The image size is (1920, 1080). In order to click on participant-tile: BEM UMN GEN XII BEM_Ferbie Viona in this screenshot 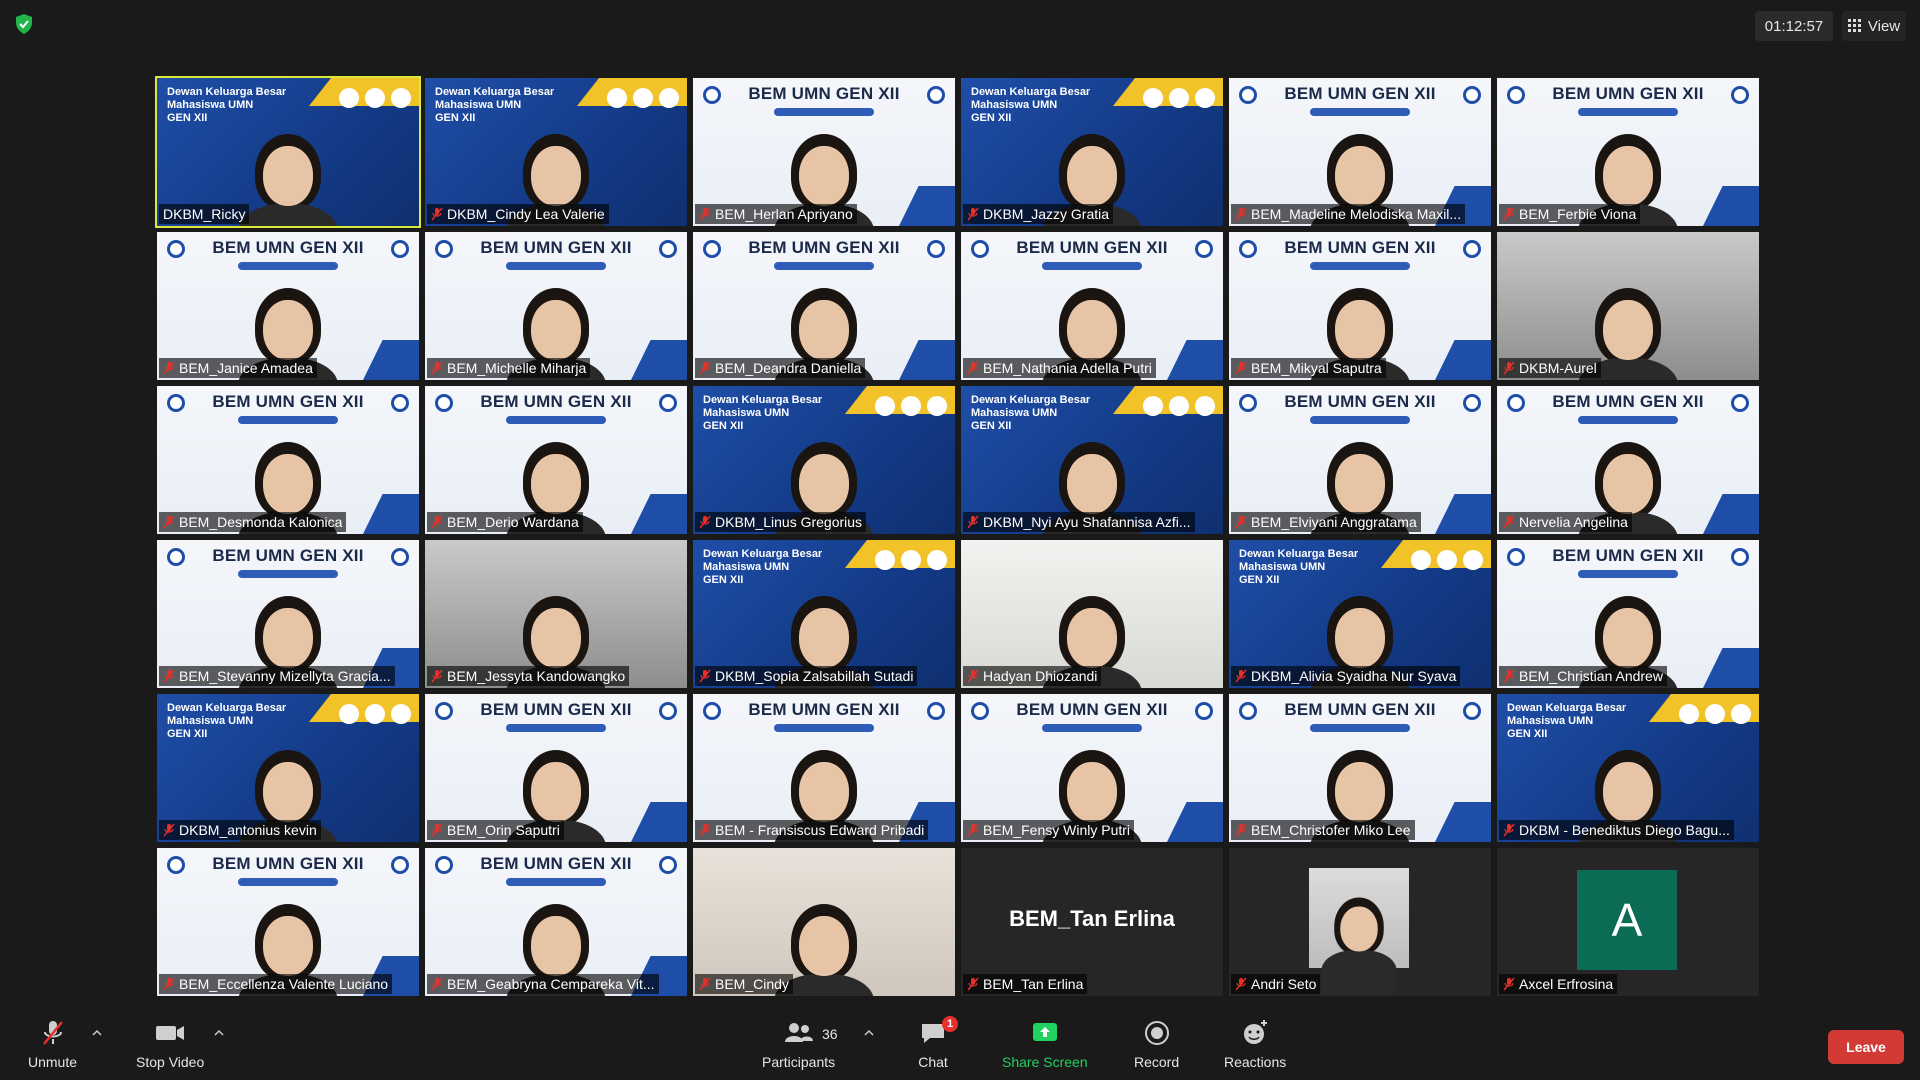, I will do `click(1628, 152)`.